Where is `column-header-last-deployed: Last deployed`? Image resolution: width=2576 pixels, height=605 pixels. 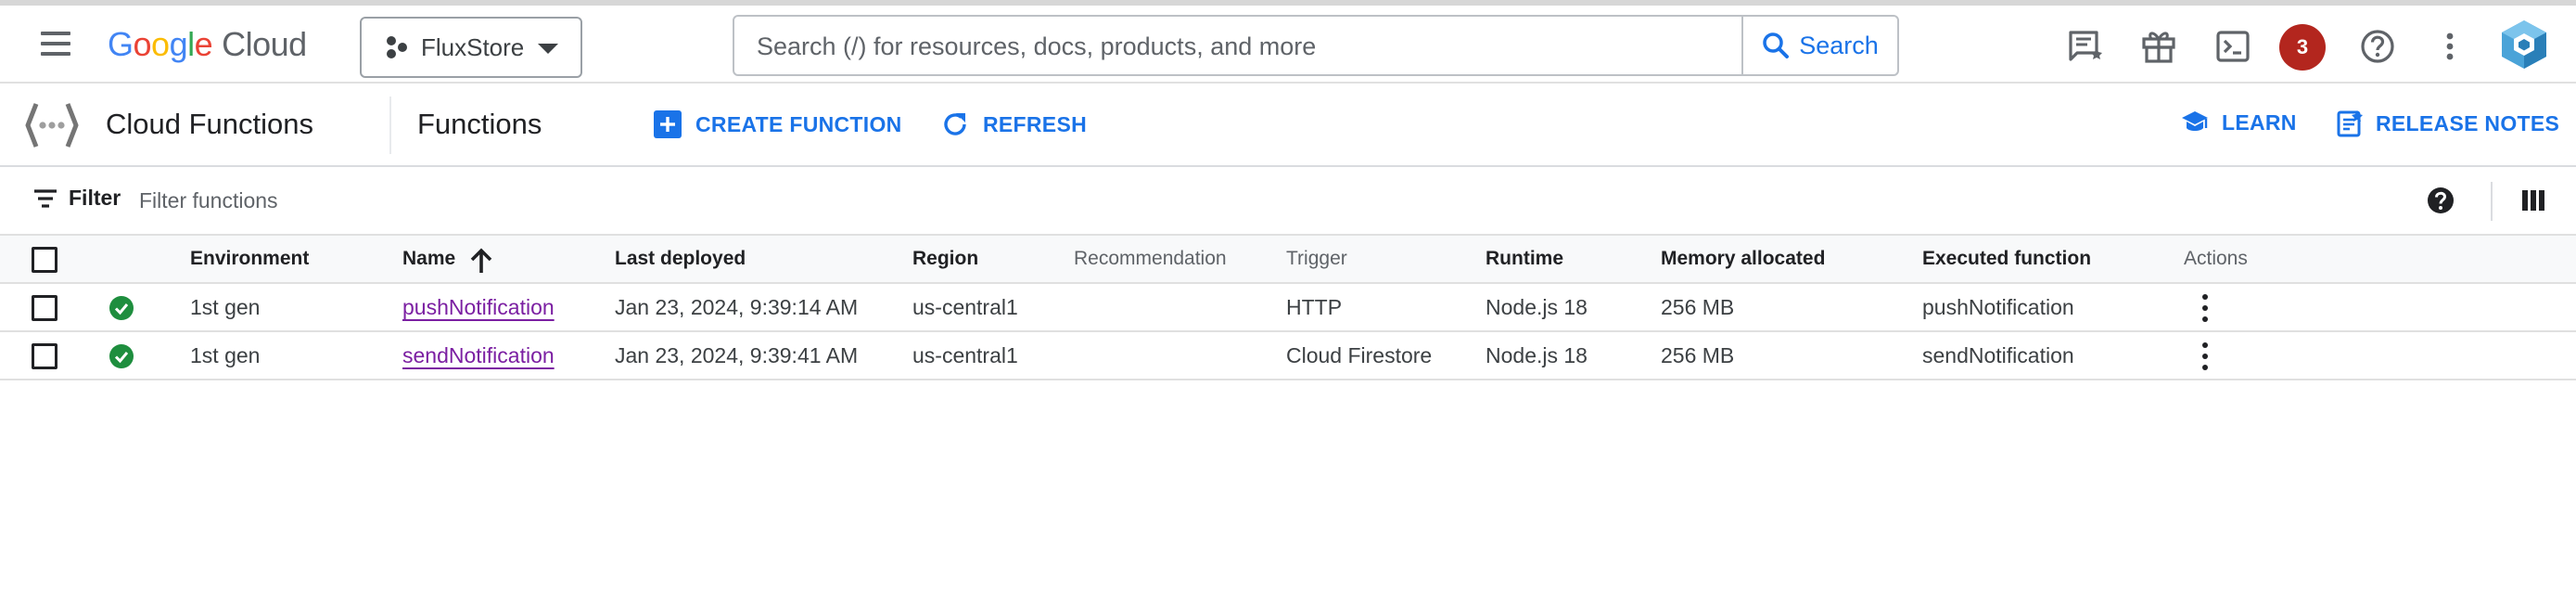
column-header-last-deployed: Last deployed is located at coordinates (680, 259).